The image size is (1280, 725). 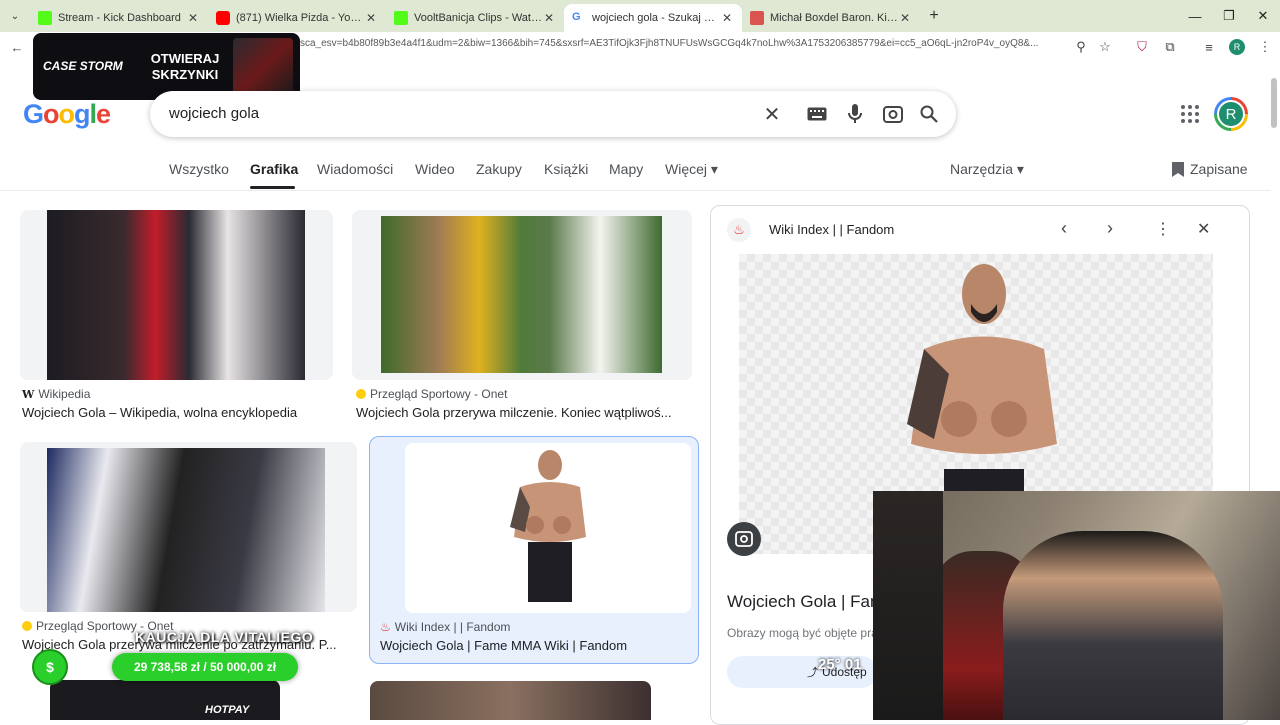 I want to click on fighter-figure-image, so click(x=548, y=526).